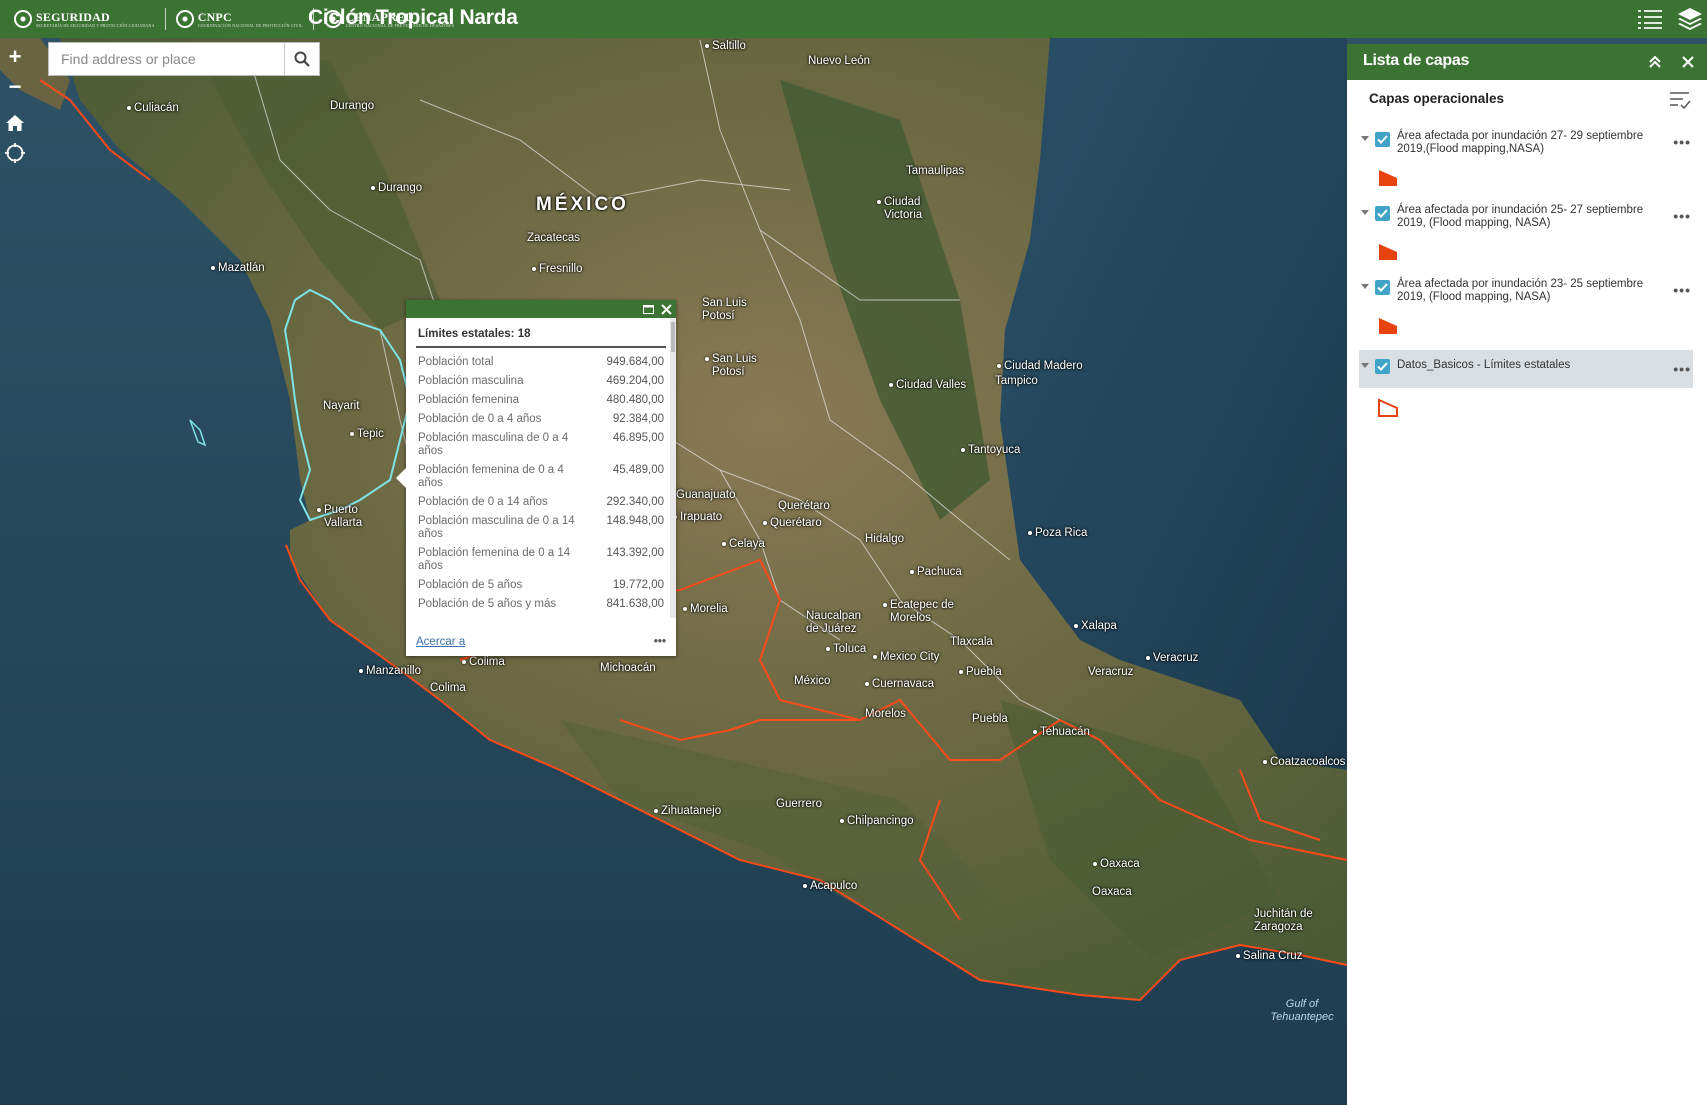 The height and width of the screenshot is (1105, 1707). I want to click on search-button, so click(301, 59).